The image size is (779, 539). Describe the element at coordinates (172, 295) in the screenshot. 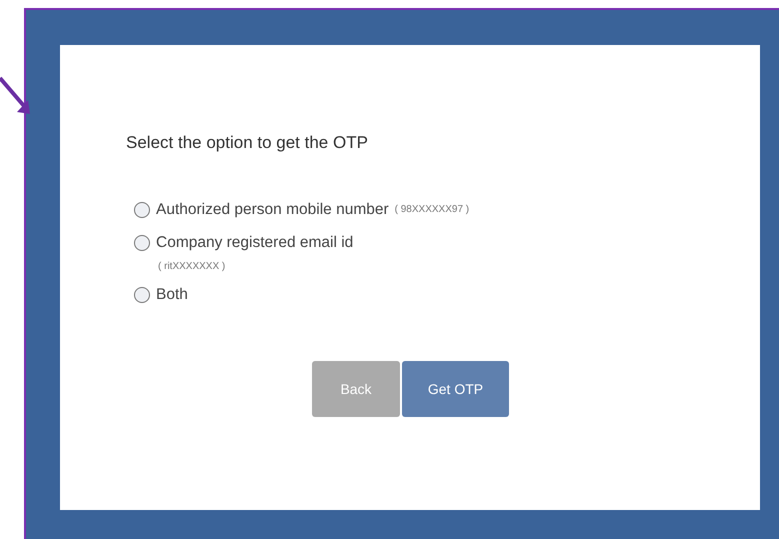

I see `option-label: Both` at that location.